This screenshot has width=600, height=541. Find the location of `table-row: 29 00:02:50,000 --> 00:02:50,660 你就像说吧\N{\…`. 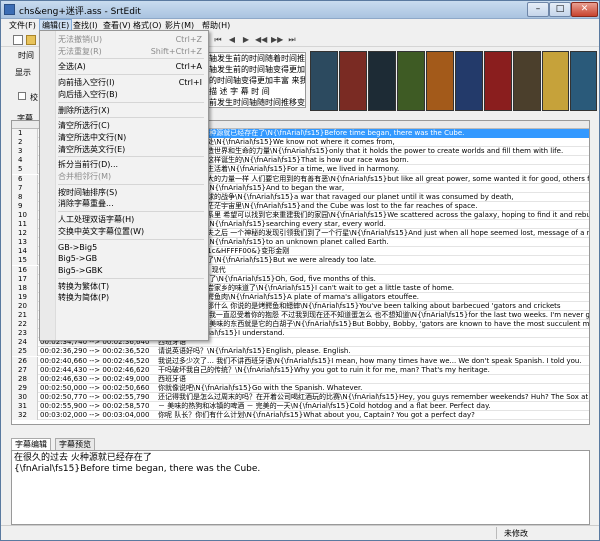

table-row: 29 00:02:50,000 --> 00:02:50,660 你就像说吧\N{\… is located at coordinates (300, 388).